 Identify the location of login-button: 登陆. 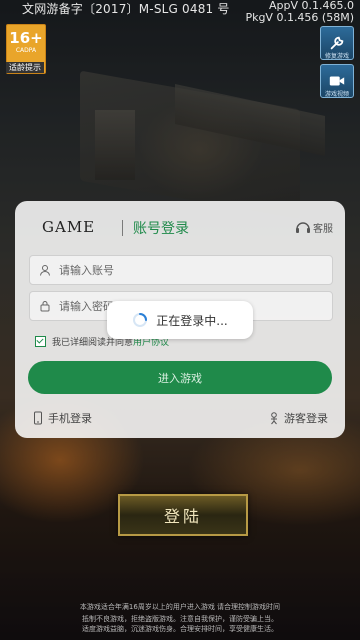
(183, 515).